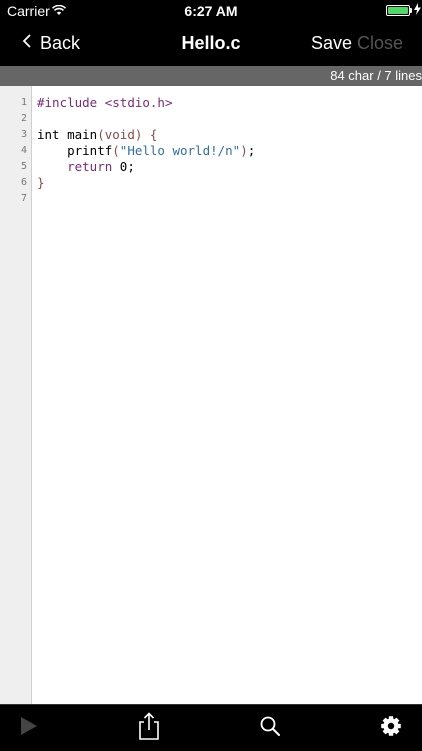 The height and width of the screenshot is (751, 422). What do you see at coordinates (90, 150) in the screenshot?
I see `function-call: printf` at bounding box center [90, 150].